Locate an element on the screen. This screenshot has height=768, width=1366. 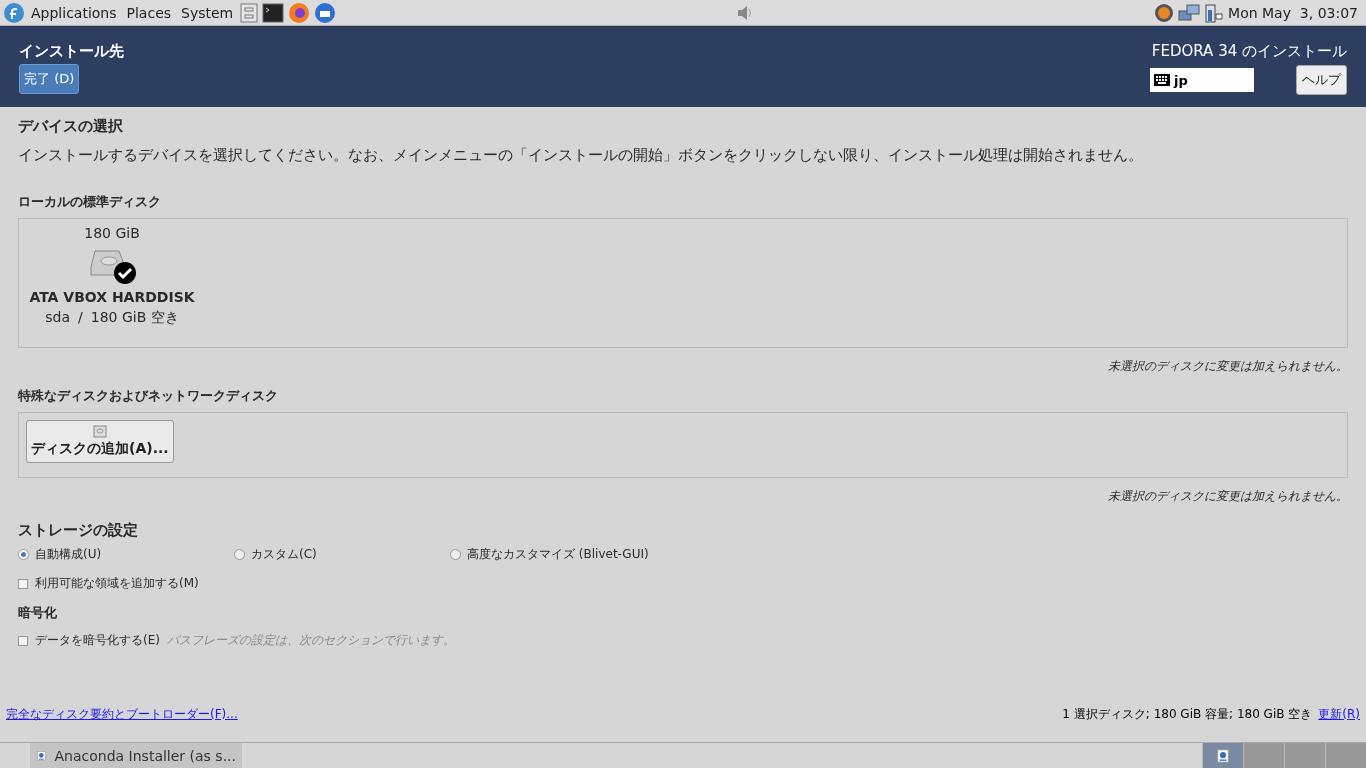
disk-item: 180 GiB ATA VBOX HARDDISK sda / 180 GiB 空き is located at coordinates (112, 286).